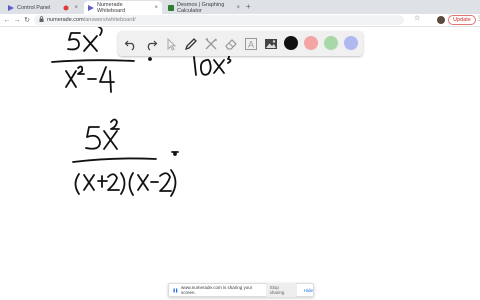  I want to click on stroke-fraction-bar-top, so click(93, 61).